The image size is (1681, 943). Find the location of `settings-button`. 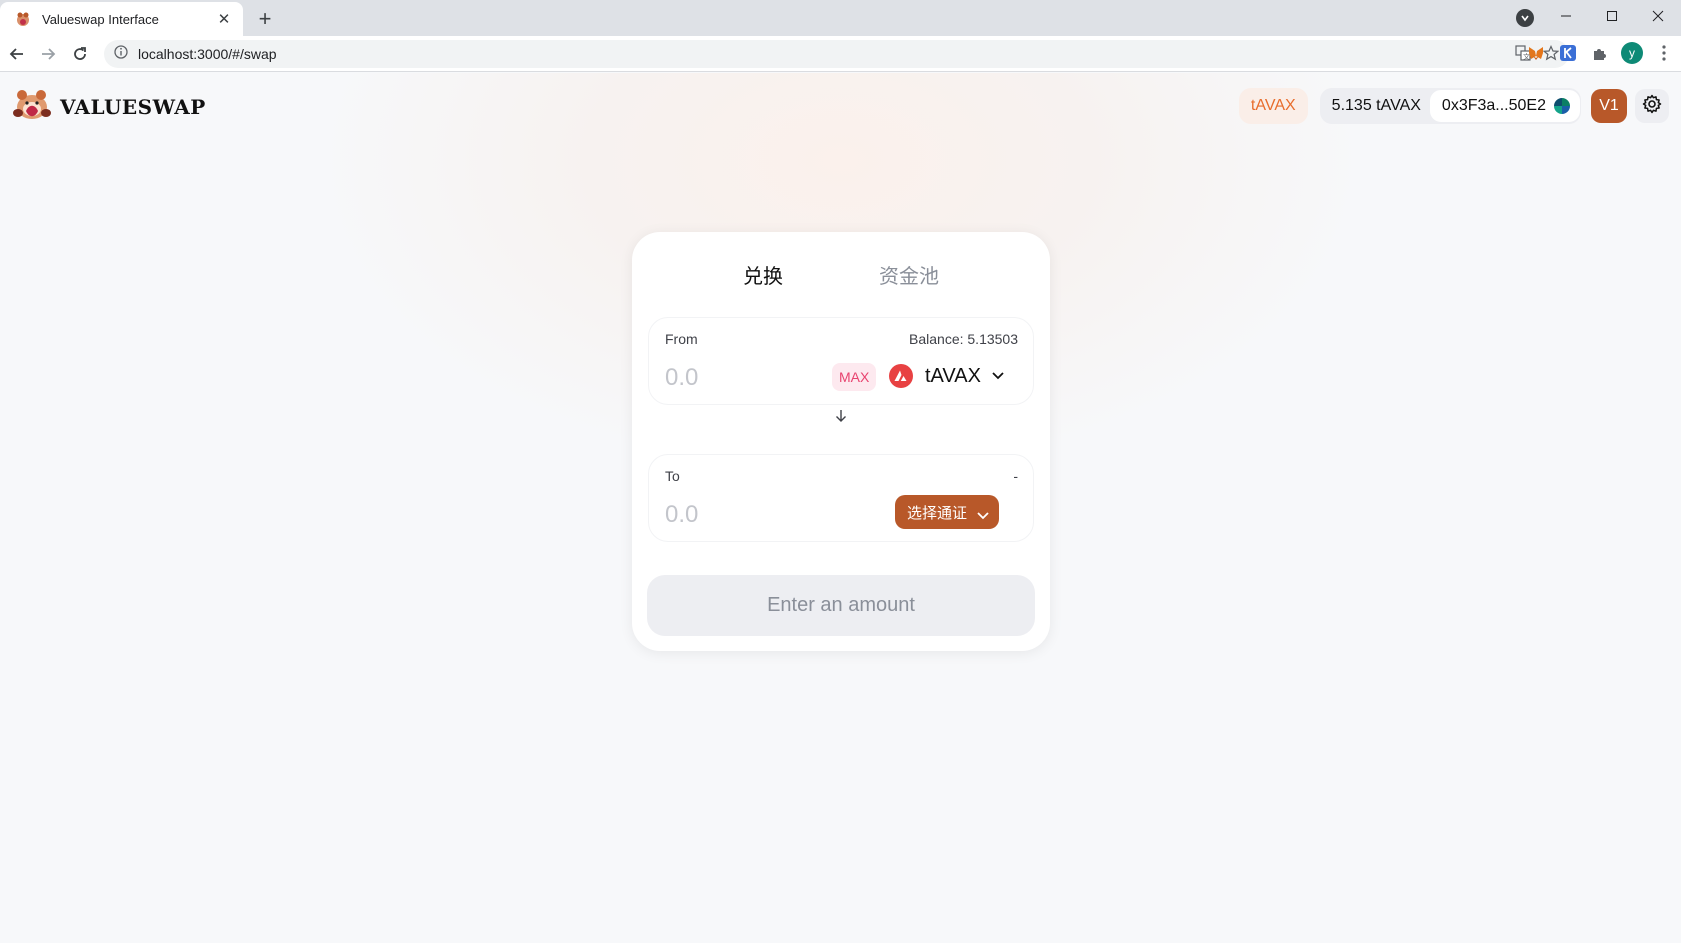

settings-button is located at coordinates (1652, 106).